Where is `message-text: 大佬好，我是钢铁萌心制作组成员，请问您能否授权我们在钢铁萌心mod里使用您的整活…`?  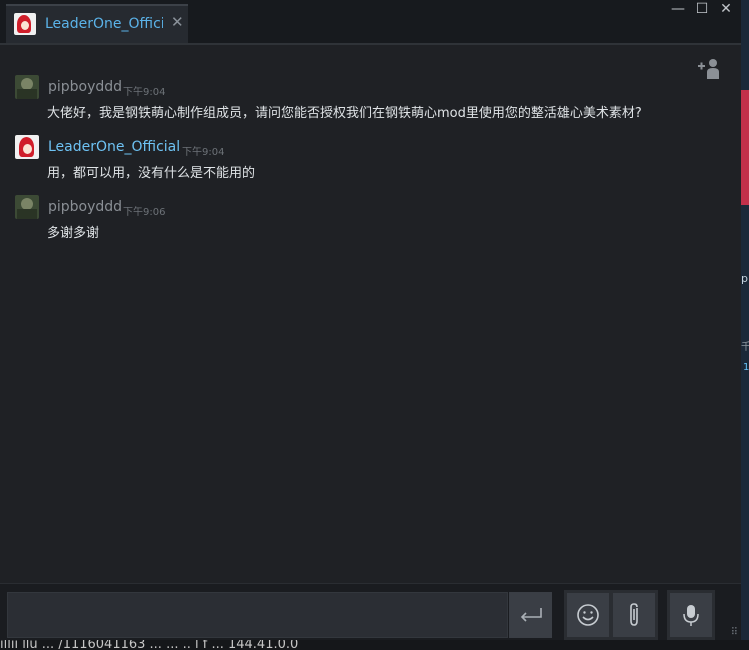 message-text: 大佬好，我是钢铁萌心制作组成员，请问您能否授权我们在钢铁萌心mod里使用您的整活… is located at coordinates (344, 113).